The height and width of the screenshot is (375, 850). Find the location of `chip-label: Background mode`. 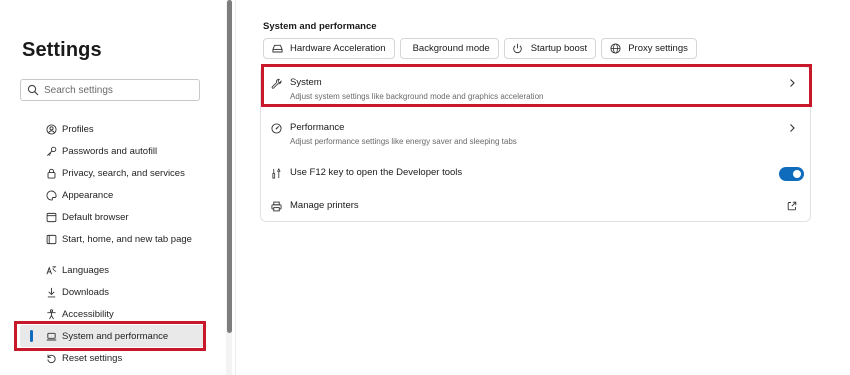

chip-label: Background mode is located at coordinates (451, 48).